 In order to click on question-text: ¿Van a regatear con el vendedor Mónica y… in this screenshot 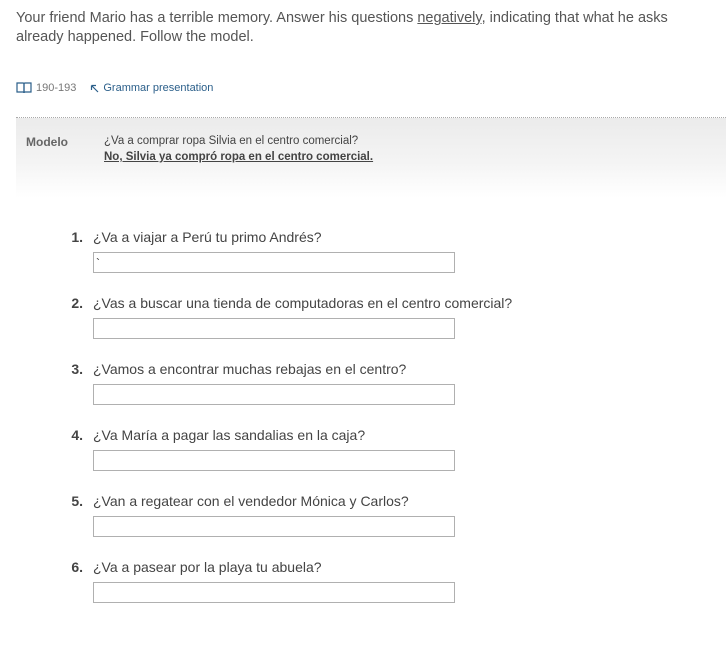, I will do `click(251, 501)`.